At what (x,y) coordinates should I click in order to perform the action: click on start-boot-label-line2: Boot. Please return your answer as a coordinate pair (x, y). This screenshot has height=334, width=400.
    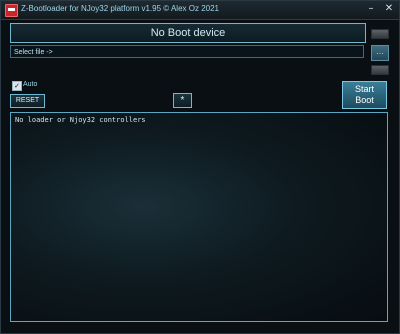
    Looking at the image, I should click on (364, 100).